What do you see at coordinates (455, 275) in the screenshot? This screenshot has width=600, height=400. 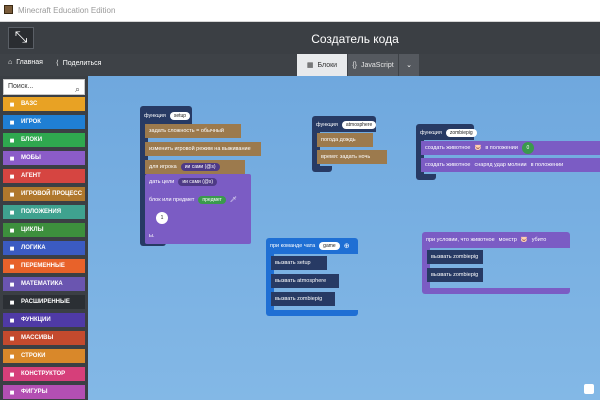 I see `call-zombiepig-block-2: вызвать zombiepig` at bounding box center [455, 275].